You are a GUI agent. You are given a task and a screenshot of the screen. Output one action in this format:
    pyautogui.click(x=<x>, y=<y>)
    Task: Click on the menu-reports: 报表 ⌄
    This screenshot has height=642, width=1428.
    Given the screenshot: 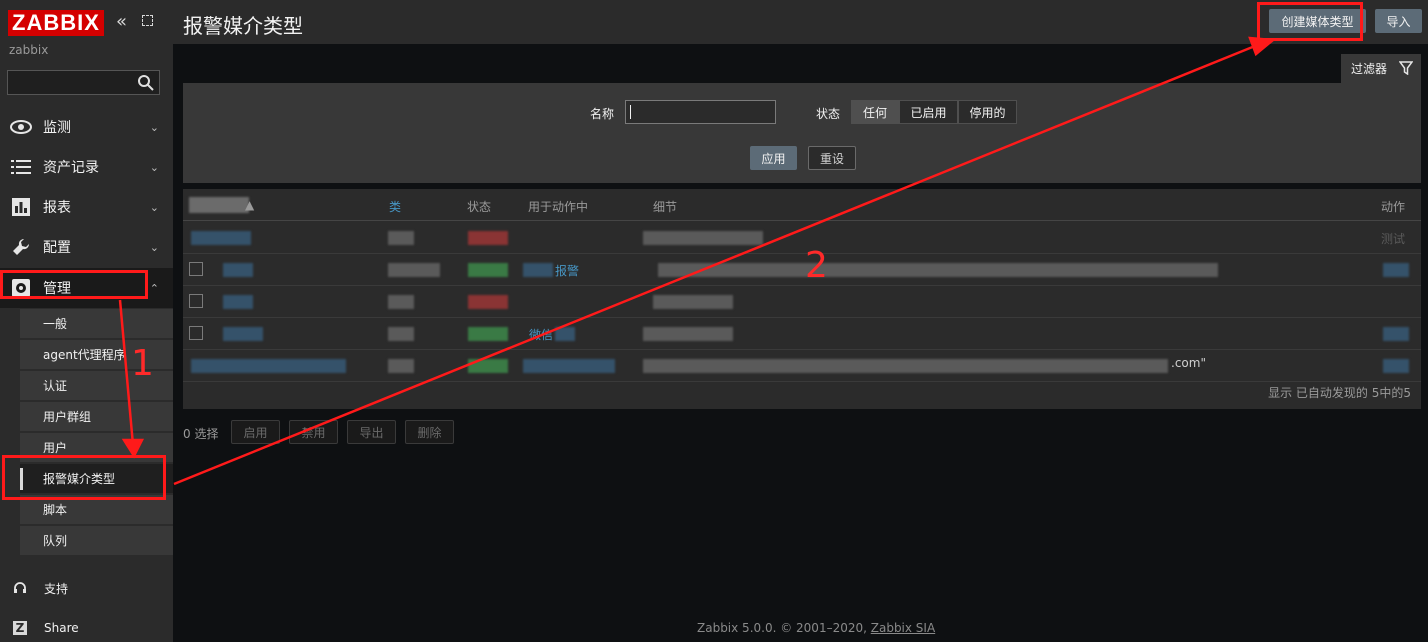 What is the action you would take?
    pyautogui.click(x=86, y=207)
    